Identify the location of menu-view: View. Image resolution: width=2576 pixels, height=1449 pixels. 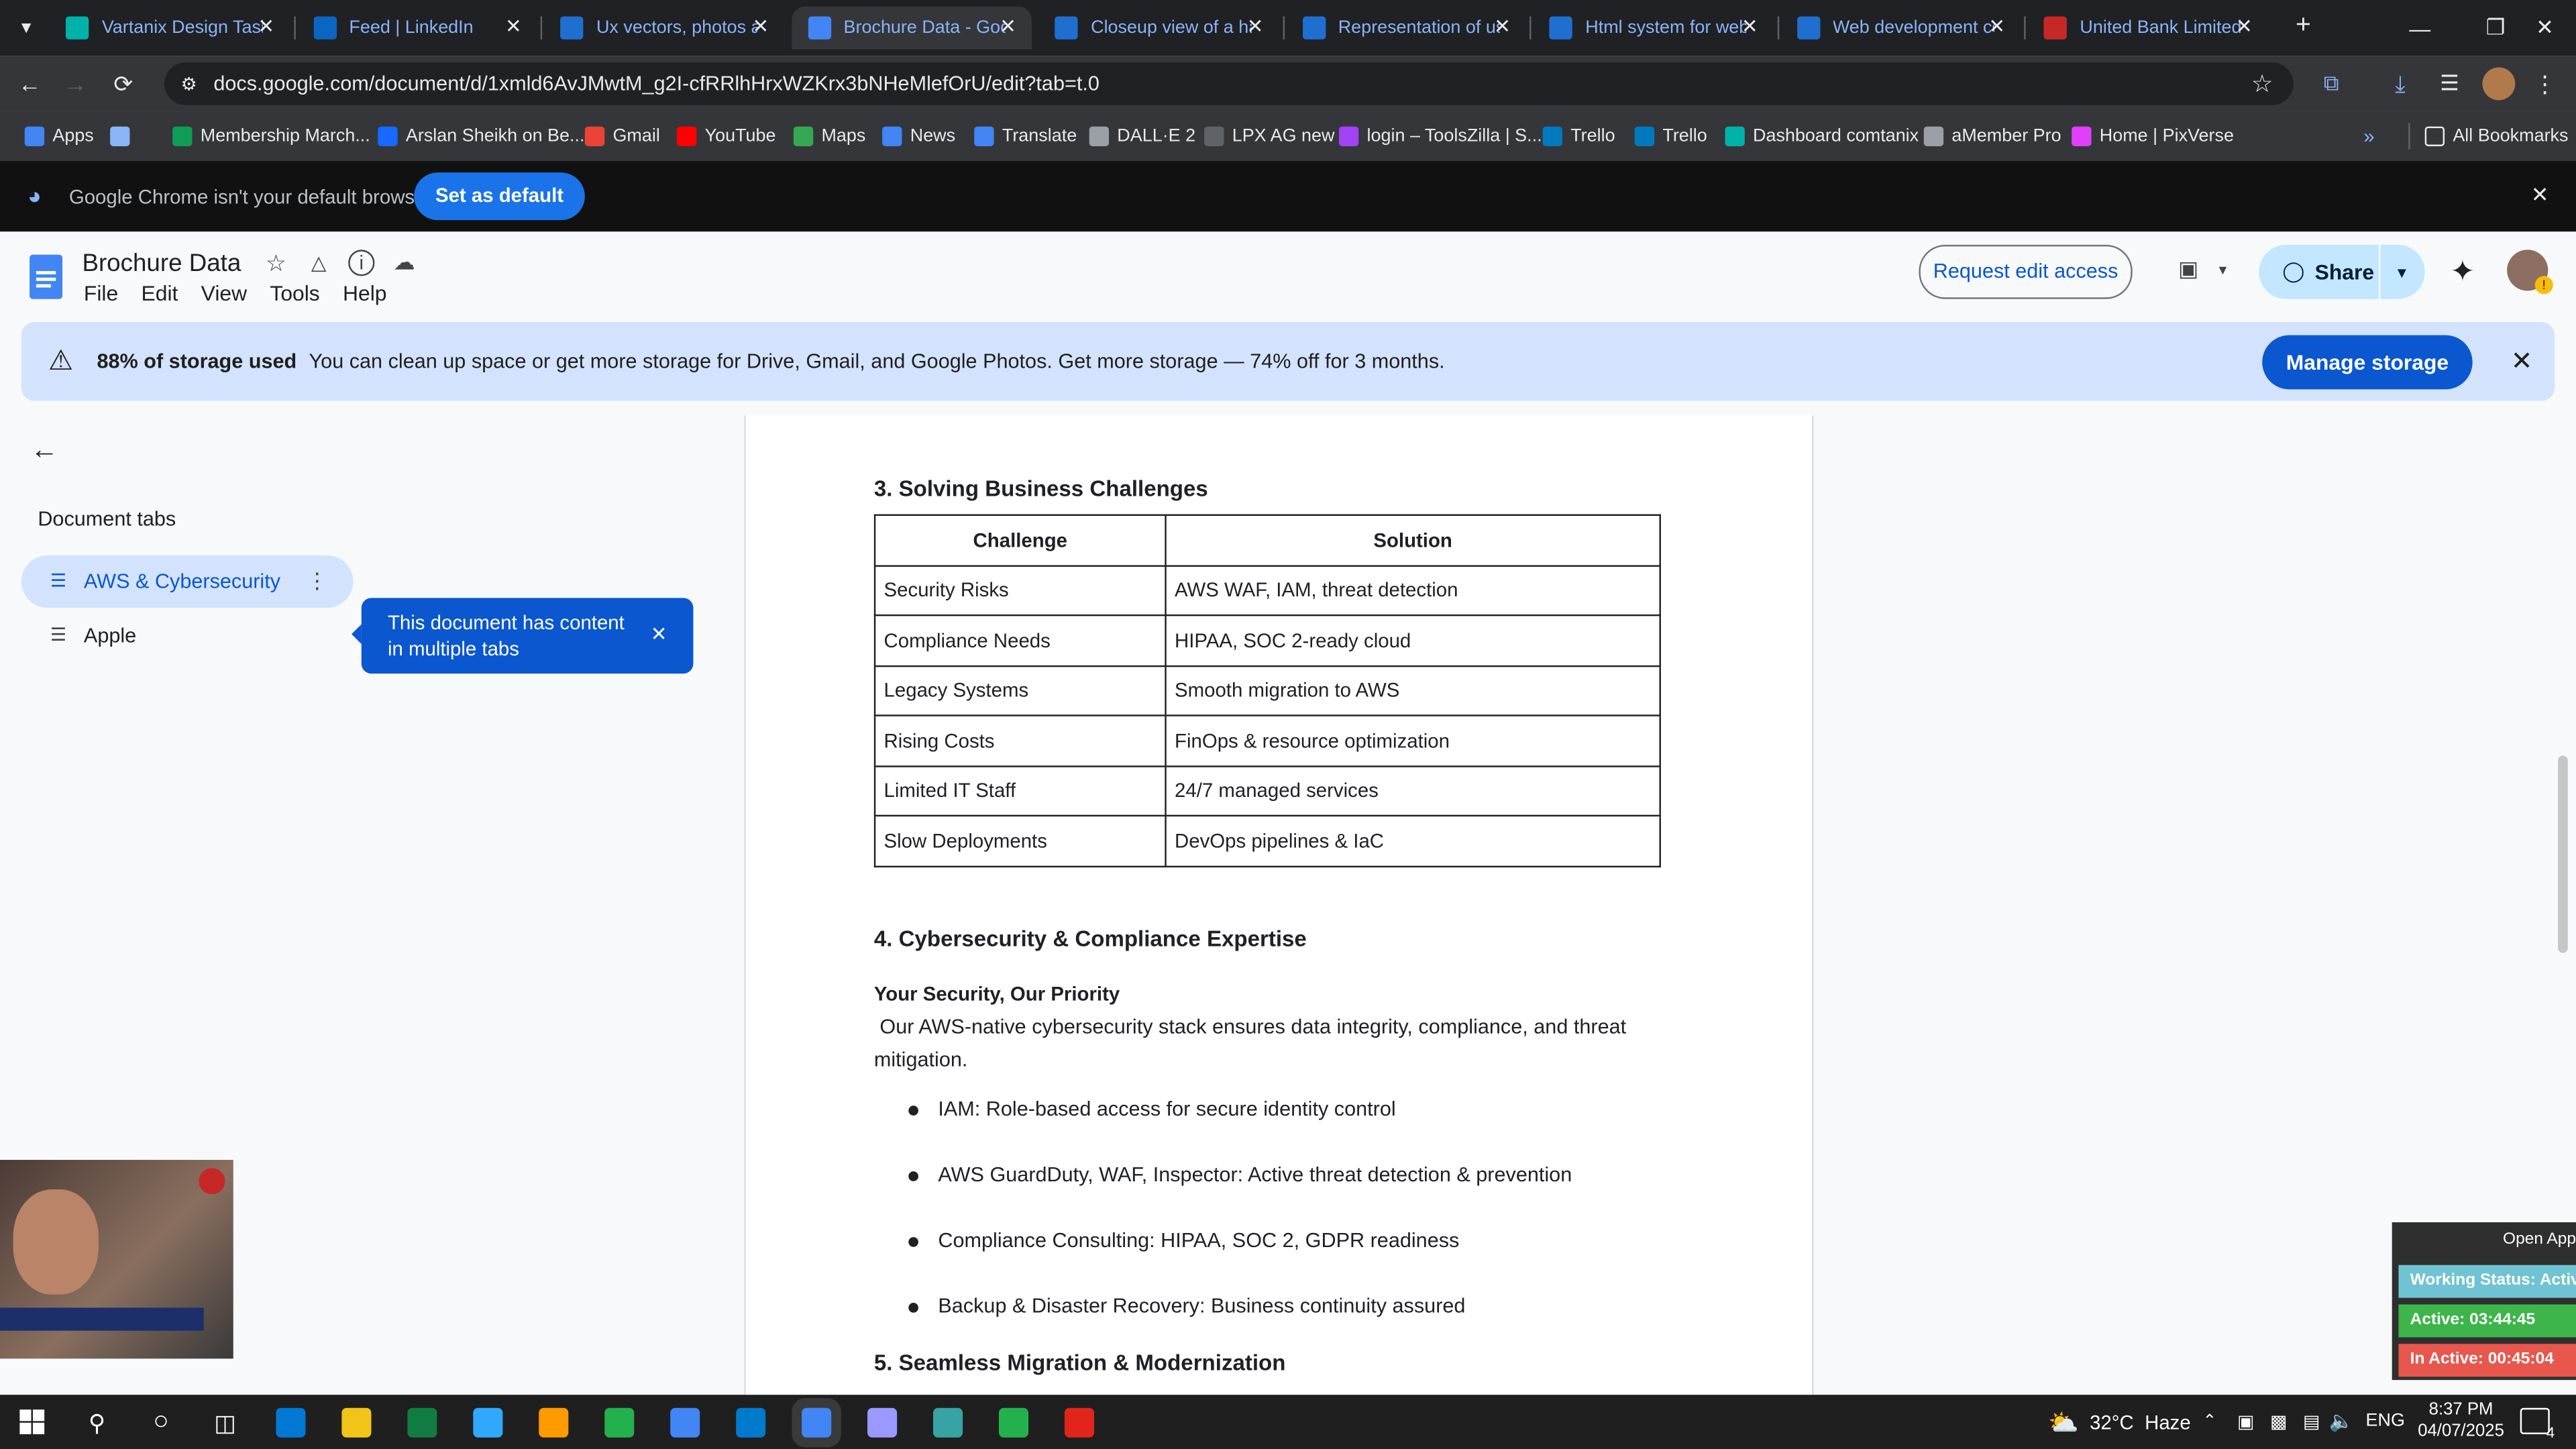
(224, 293).